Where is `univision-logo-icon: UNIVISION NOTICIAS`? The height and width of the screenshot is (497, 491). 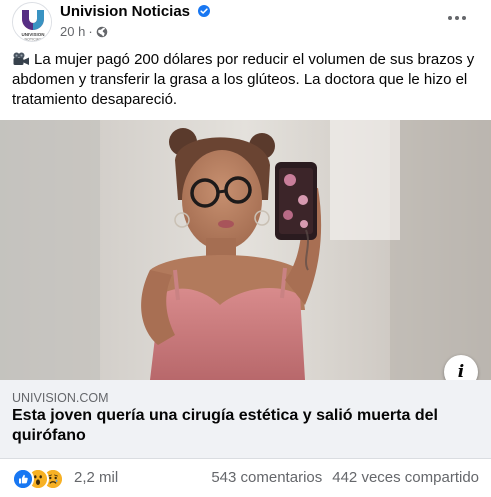 univision-logo-icon: UNIVISION NOTICIAS is located at coordinates (32, 22).